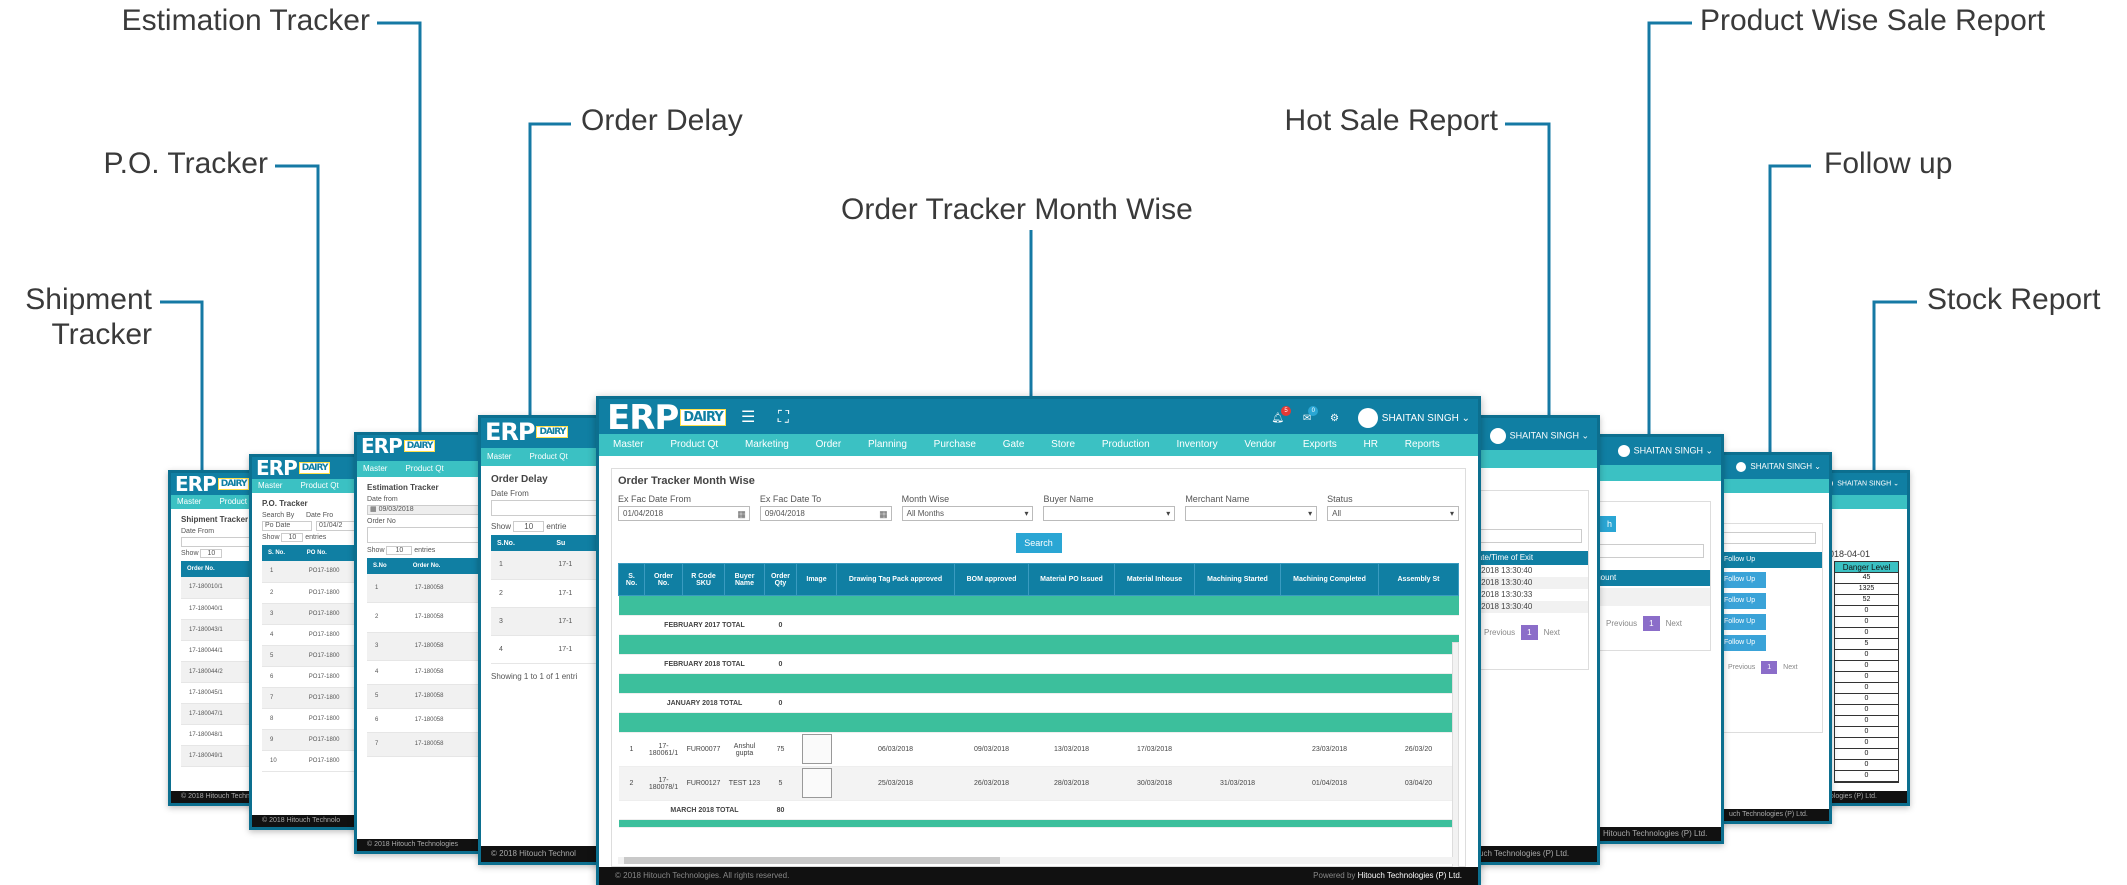 This screenshot has width=2127, height=885. I want to click on col-machining-started: Machining Started, so click(1237, 579).